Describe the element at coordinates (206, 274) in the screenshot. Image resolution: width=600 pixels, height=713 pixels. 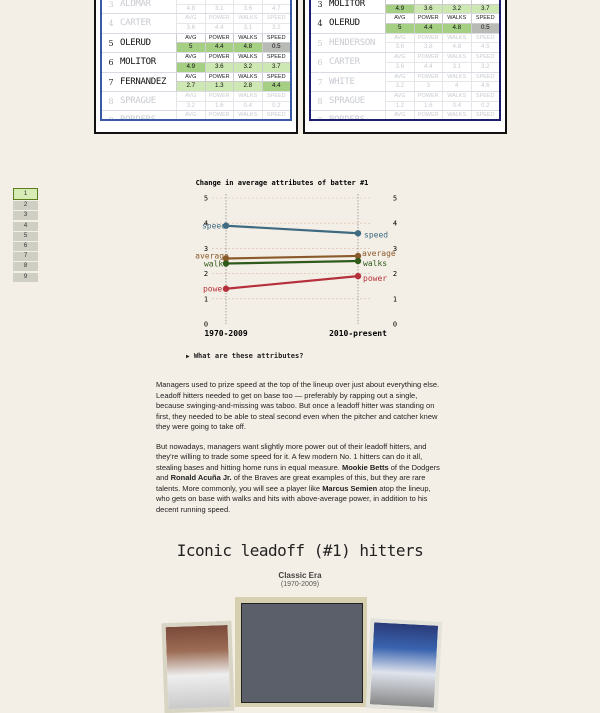
I see `y-tick-label-left: 2` at that location.